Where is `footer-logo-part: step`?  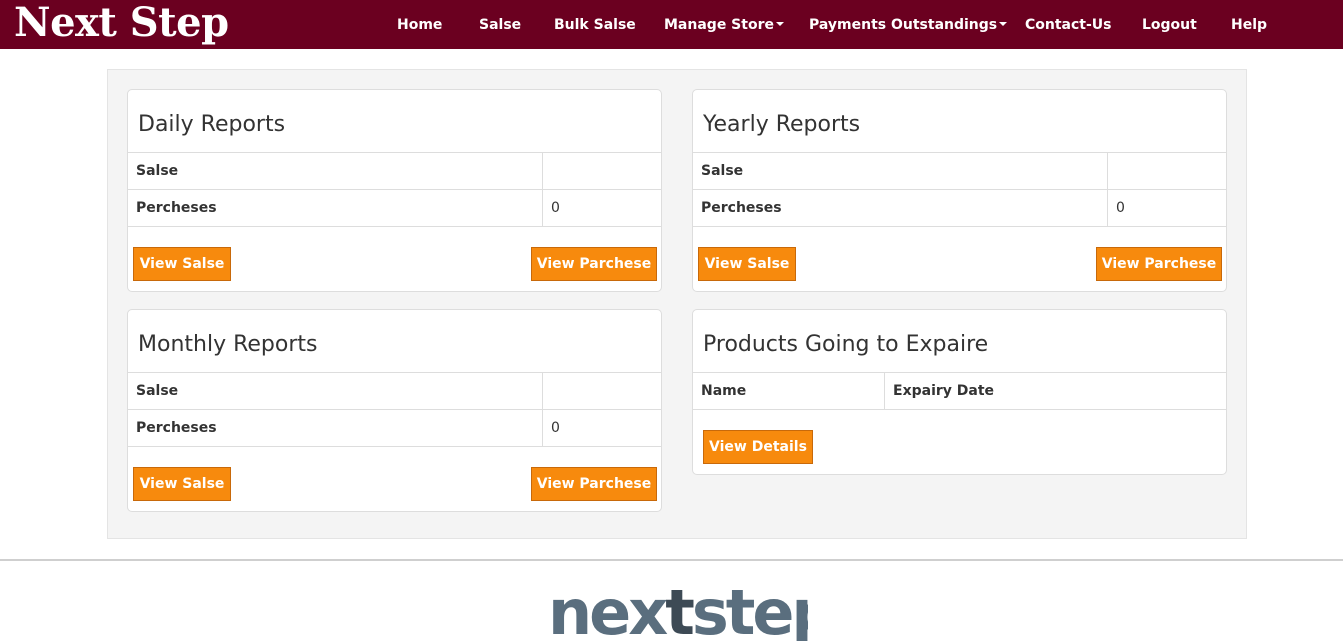
footer-logo-part: step is located at coordinates (749, 611).